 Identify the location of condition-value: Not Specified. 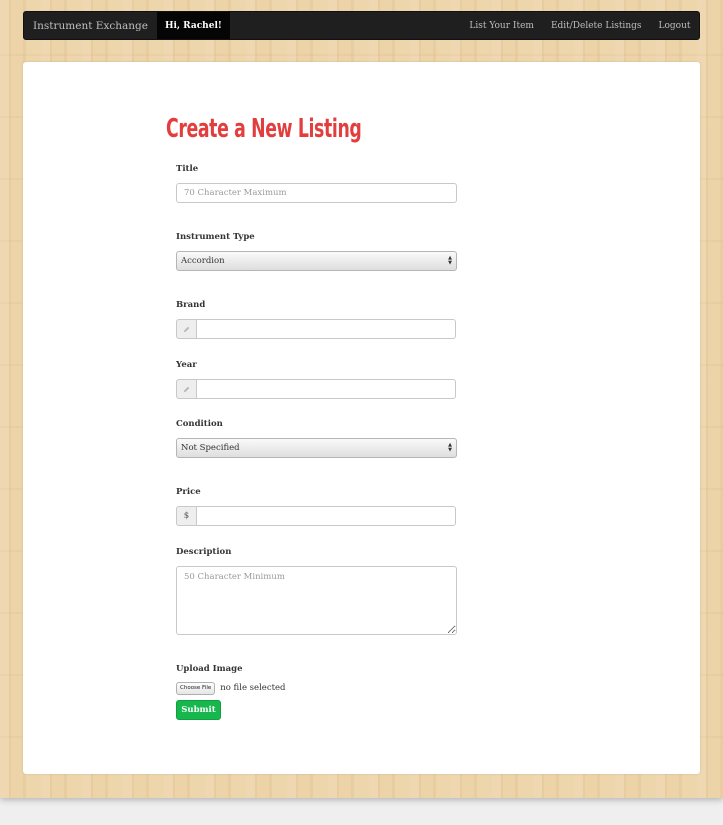
(210, 448).